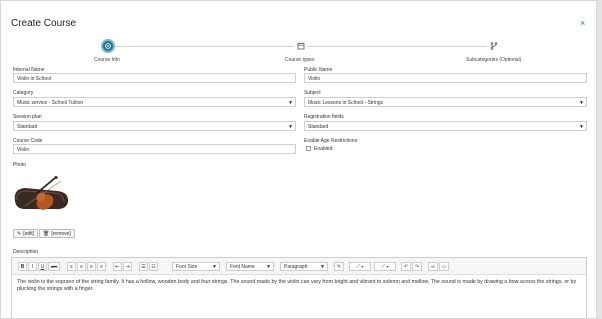 This screenshot has height=319, width=602. Describe the element at coordinates (494, 46) in the screenshot. I see `step-subcategories-icon` at that location.